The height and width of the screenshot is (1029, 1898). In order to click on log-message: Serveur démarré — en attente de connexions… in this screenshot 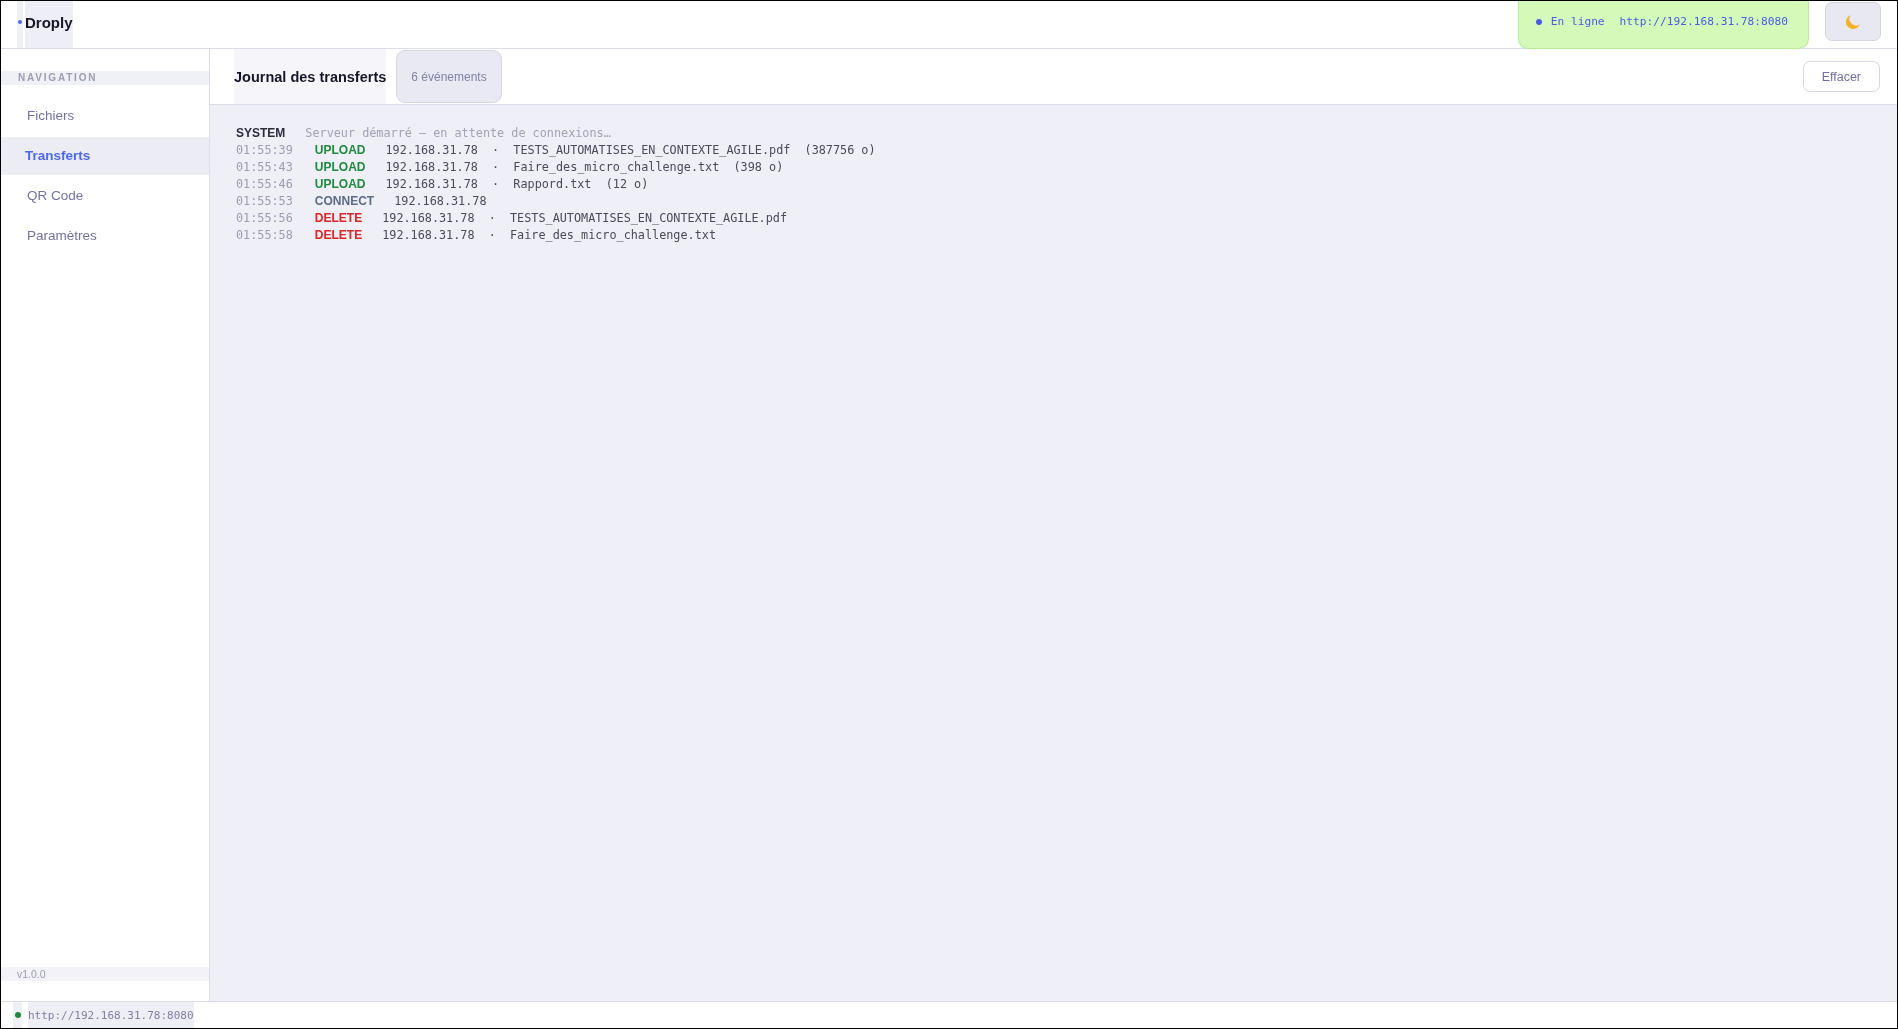, I will do `click(458, 133)`.